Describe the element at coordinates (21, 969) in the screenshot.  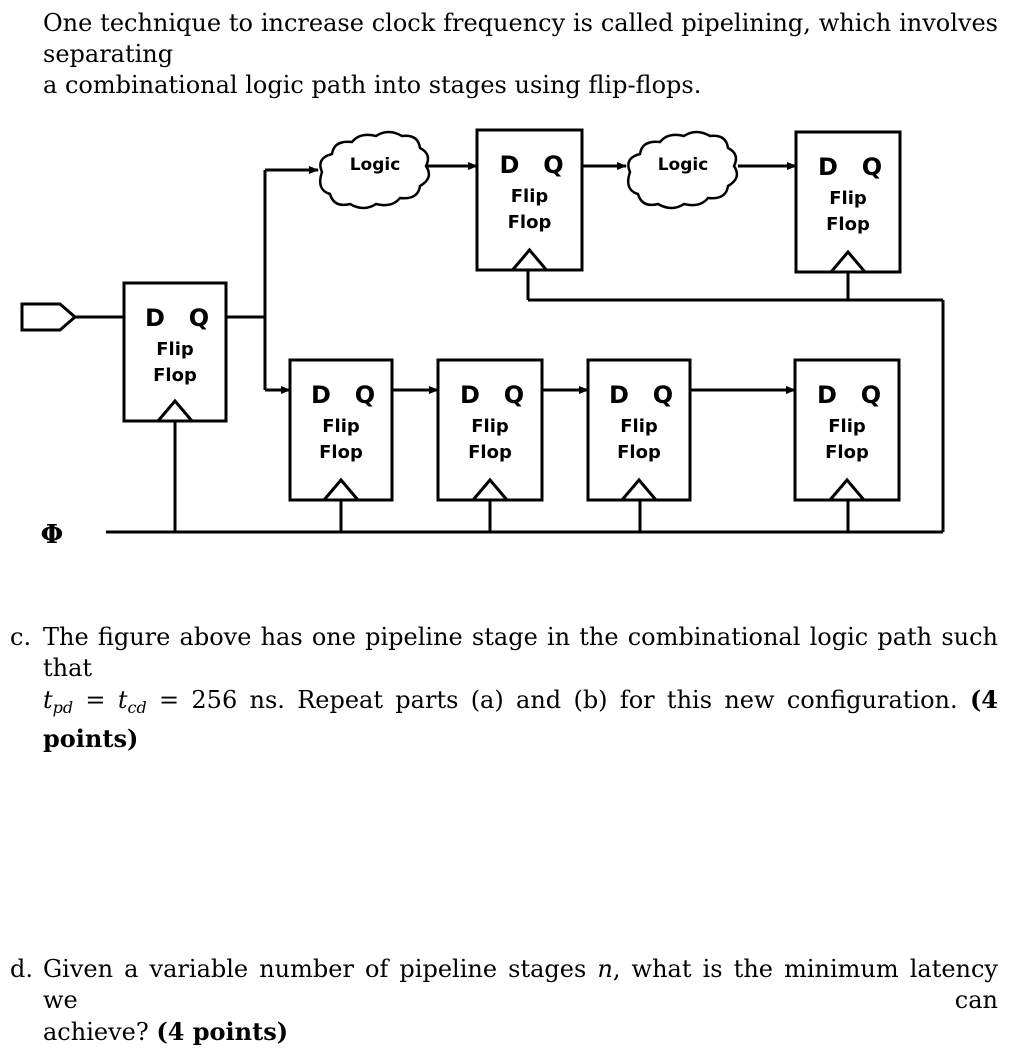
I see `question-d-label: d.` at that location.